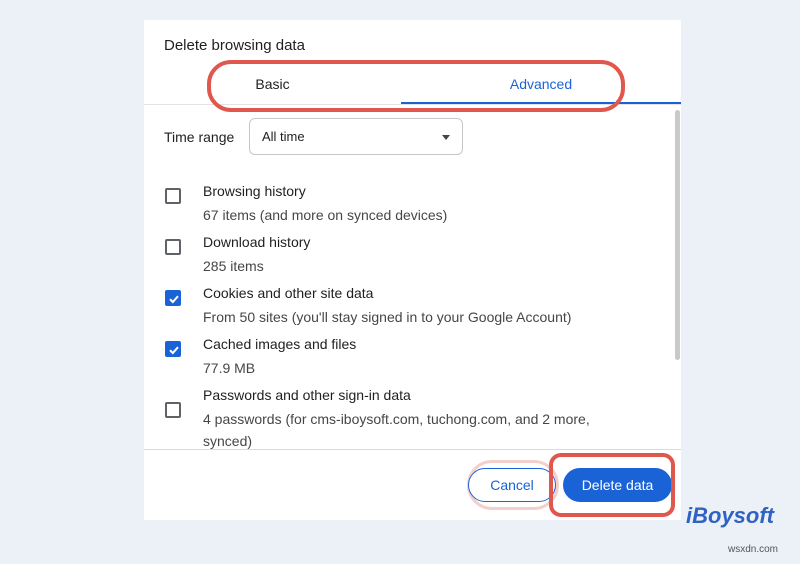  I want to click on option-title: Passwords and other sign-in data, so click(307, 395).